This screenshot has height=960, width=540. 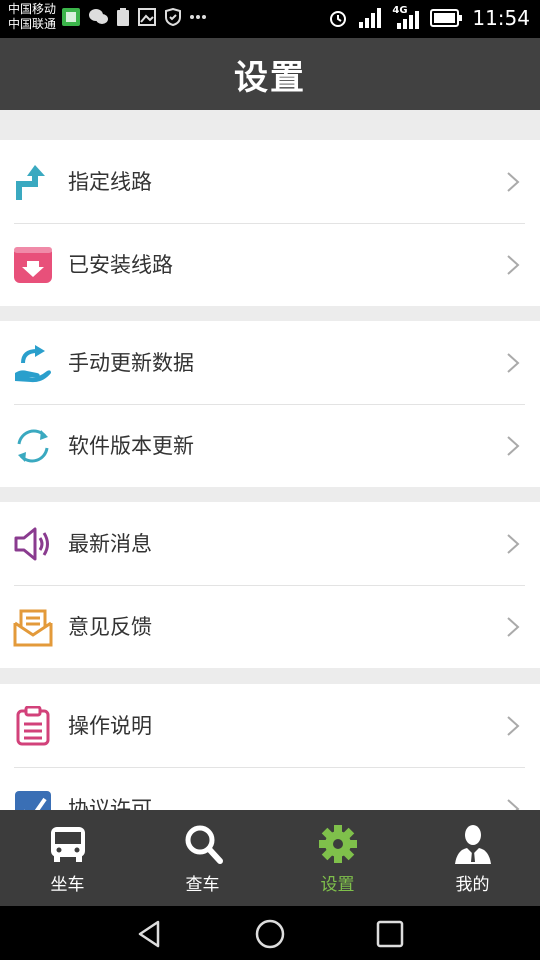 What do you see at coordinates (32, 24) in the screenshot?
I see `carrier-2: 中国联通` at bounding box center [32, 24].